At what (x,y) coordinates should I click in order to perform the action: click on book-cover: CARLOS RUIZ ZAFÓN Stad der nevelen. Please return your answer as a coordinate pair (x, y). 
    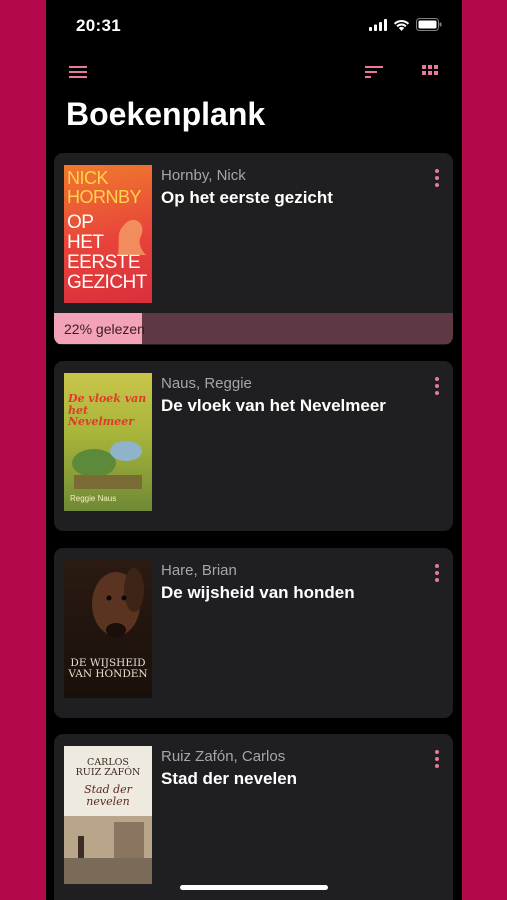
    Looking at the image, I should click on (108, 815).